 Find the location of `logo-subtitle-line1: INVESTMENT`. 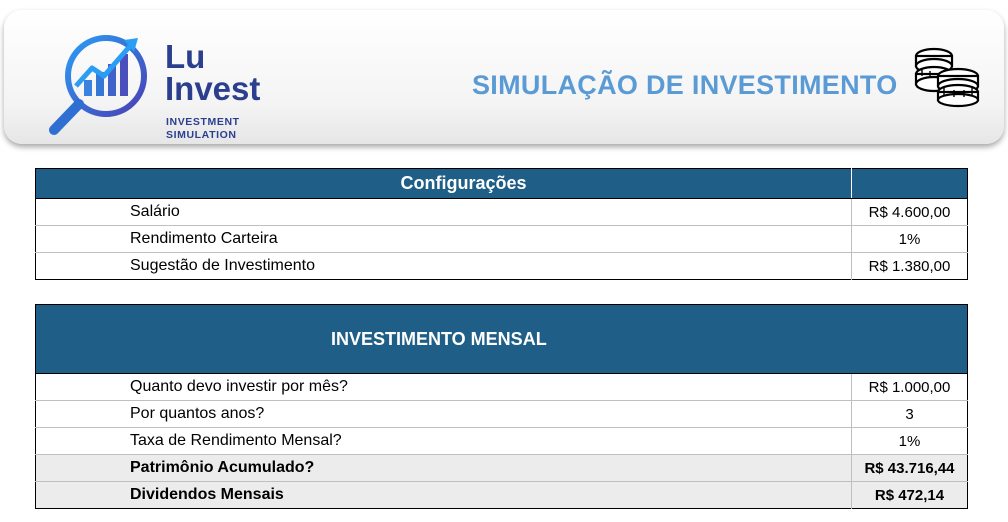

logo-subtitle-line1: INVESTMENT is located at coordinates (203, 122).